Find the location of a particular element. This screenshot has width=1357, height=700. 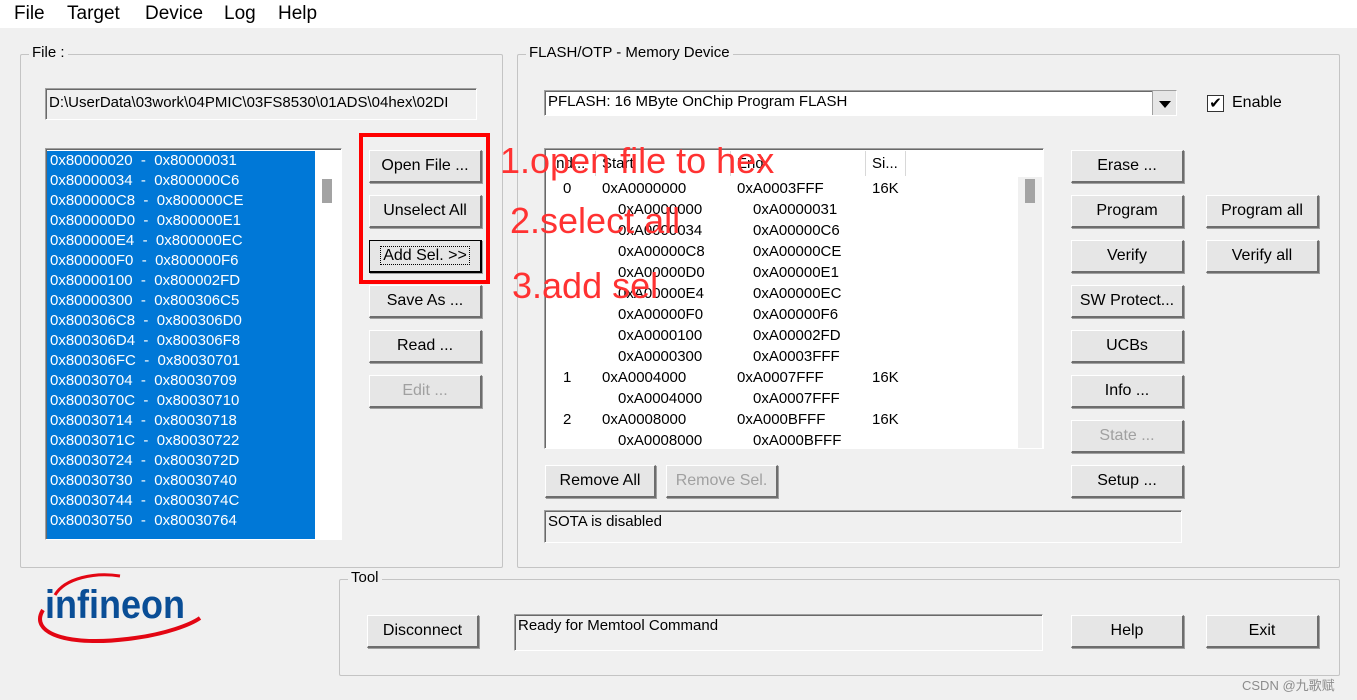

check-icon: ✔ is located at coordinates (1215, 103).